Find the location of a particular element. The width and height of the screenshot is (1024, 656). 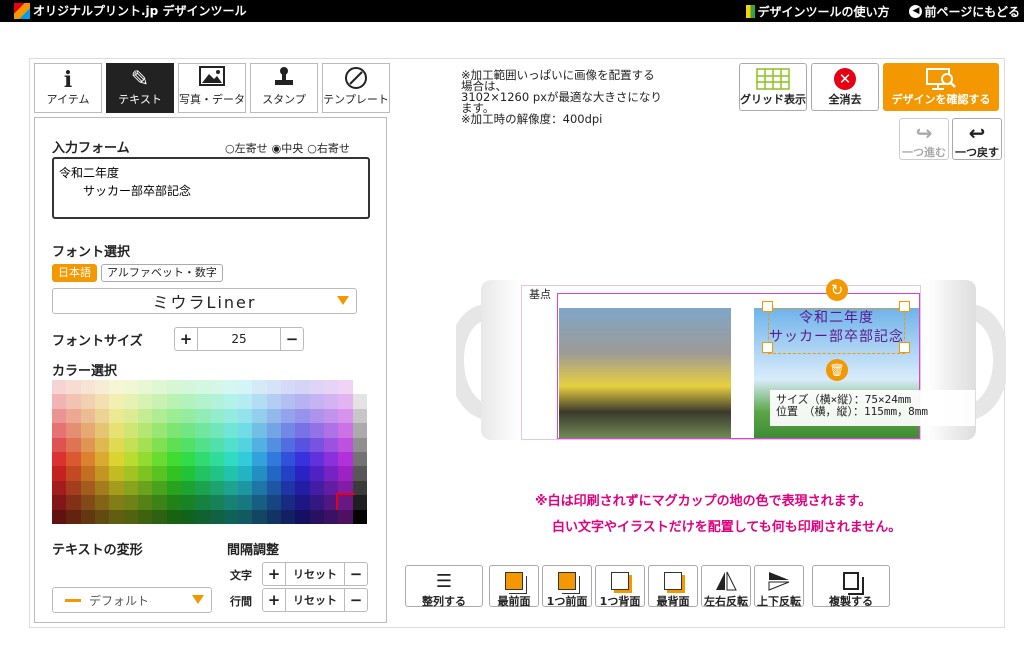

align-button: ☰ 整列する is located at coordinates (444, 586).